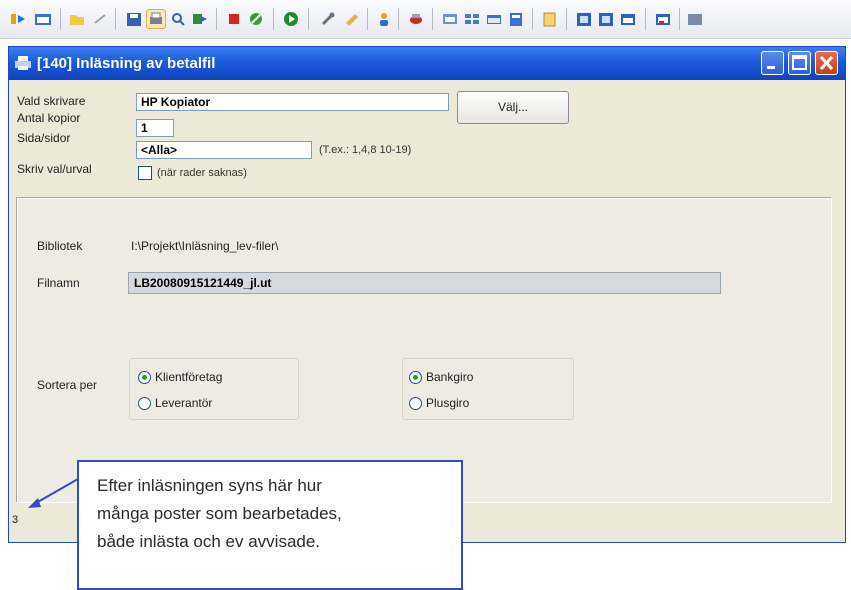  What do you see at coordinates (209, 541) in the screenshot?
I see `callout-line: både inlästa och ev avvisade.` at bounding box center [209, 541].